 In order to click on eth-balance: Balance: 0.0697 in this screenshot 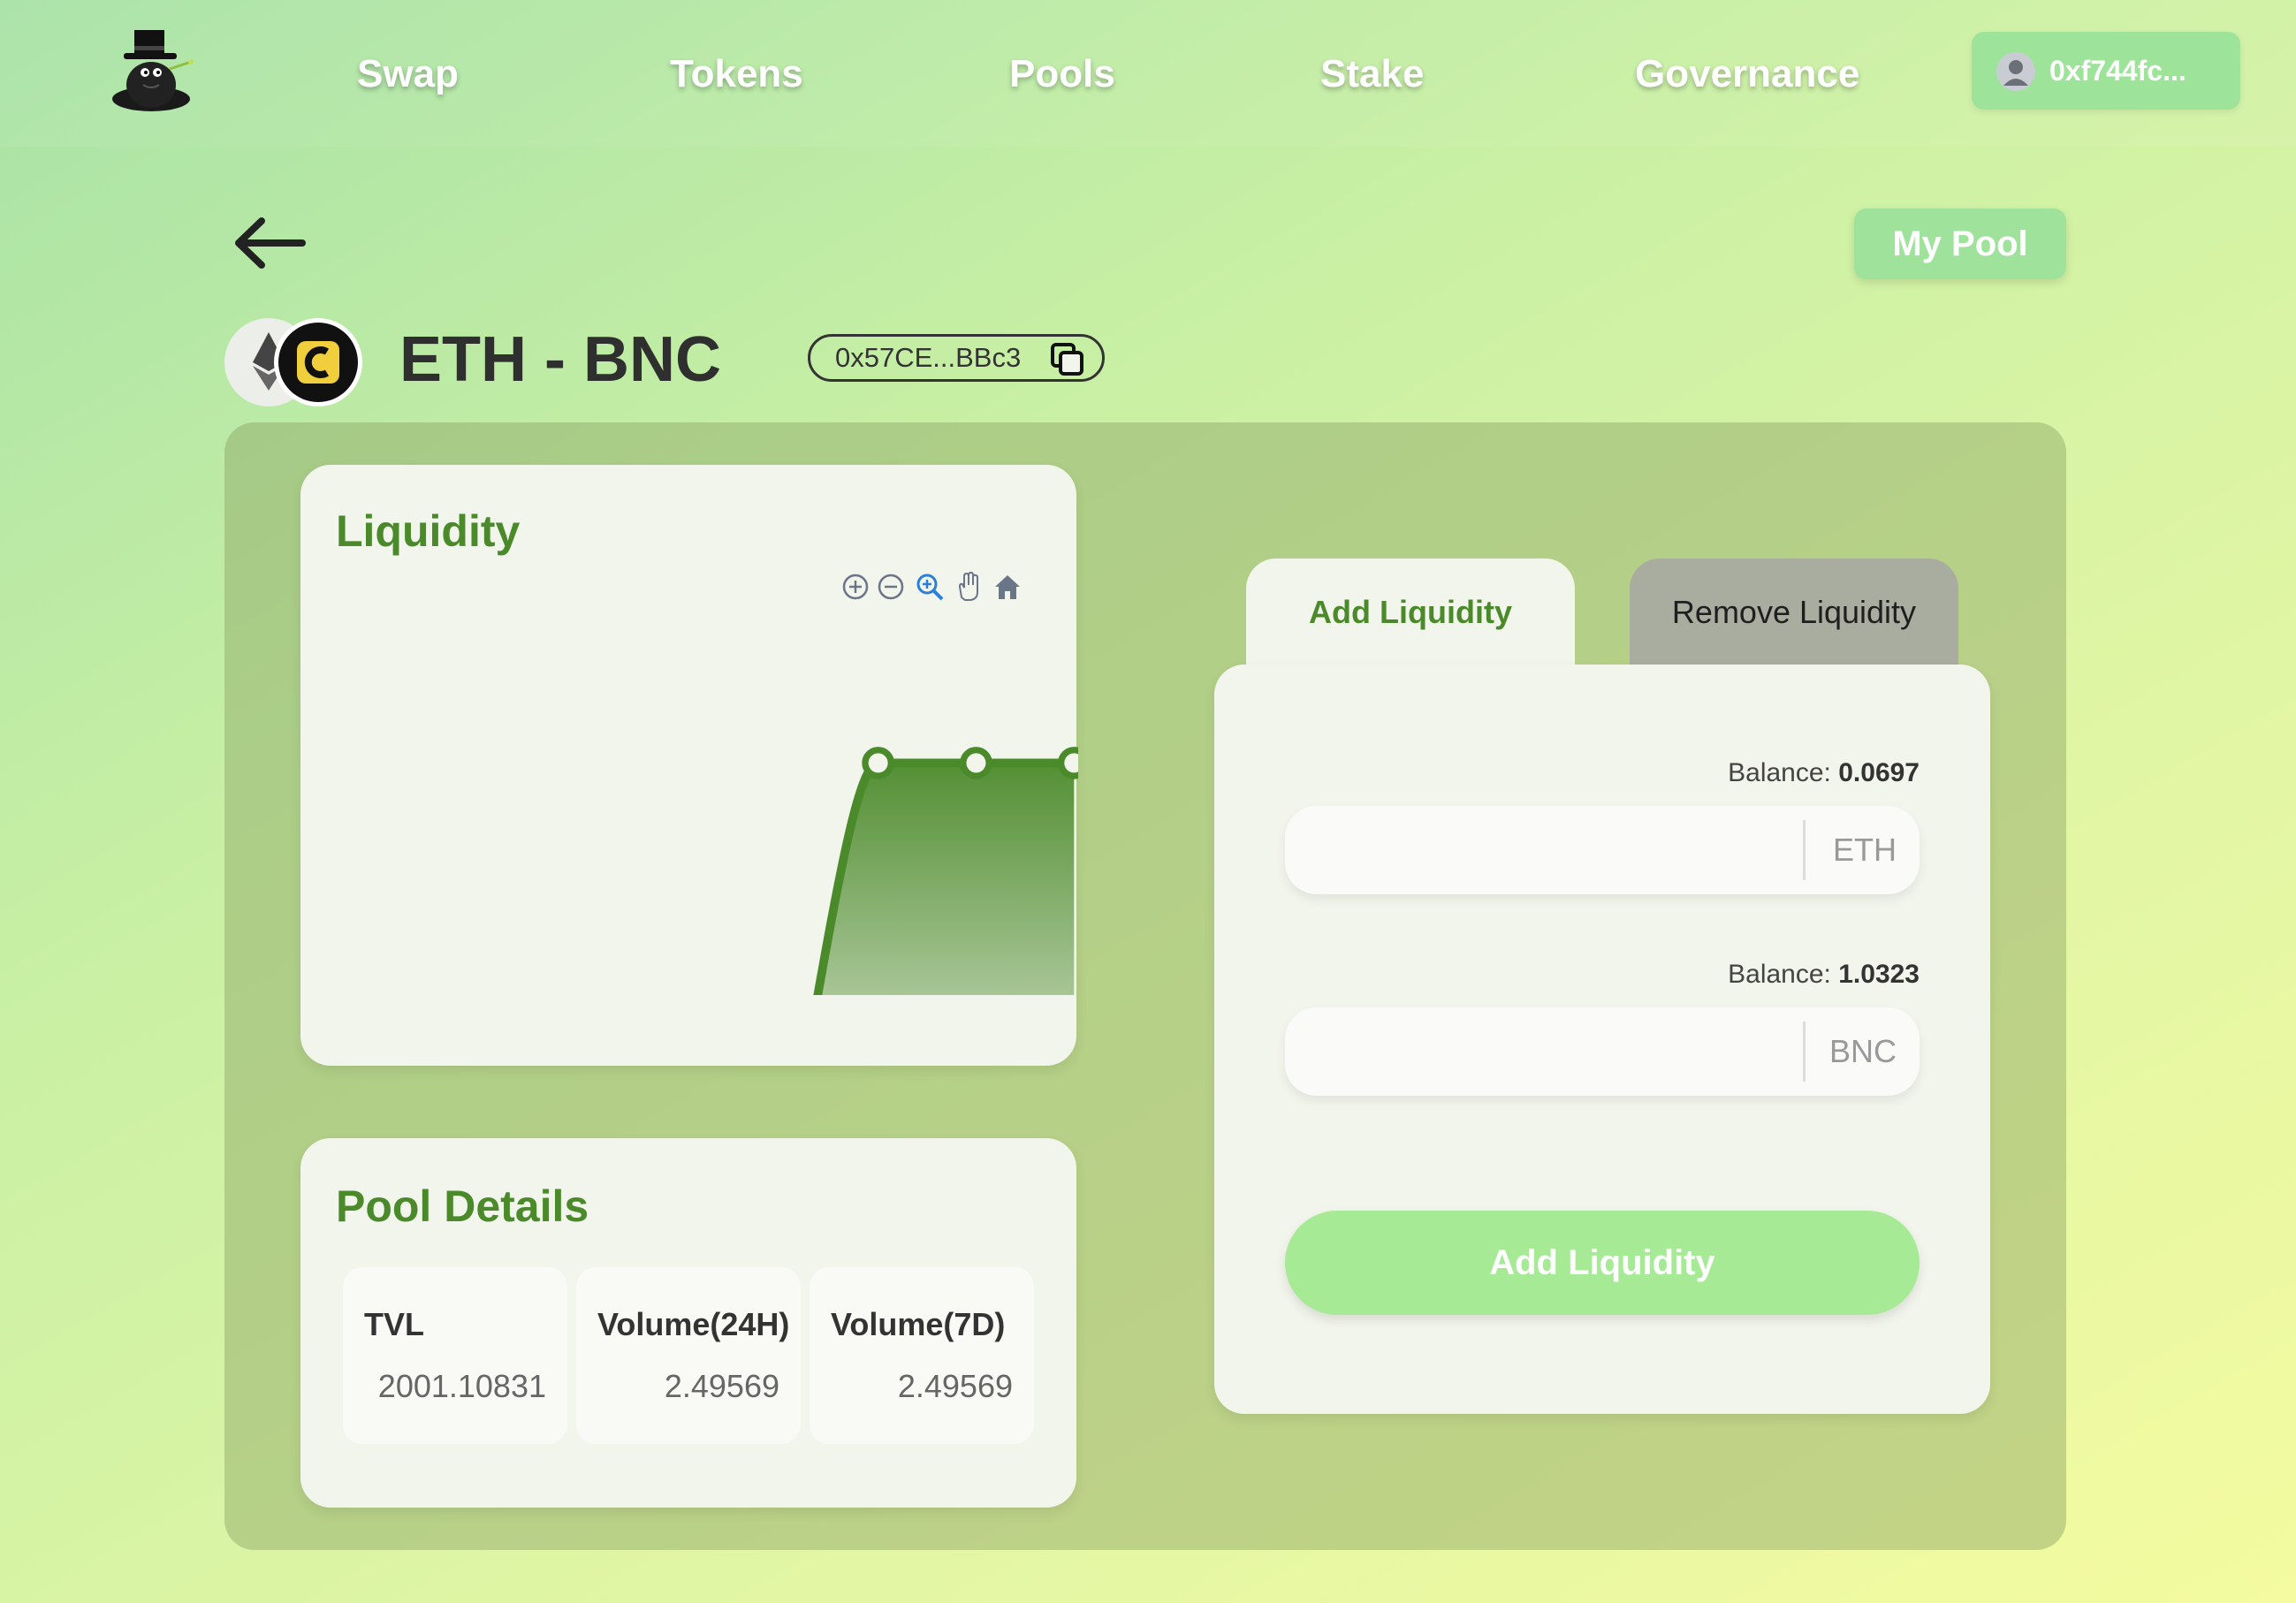, I will do `click(1824, 773)`.